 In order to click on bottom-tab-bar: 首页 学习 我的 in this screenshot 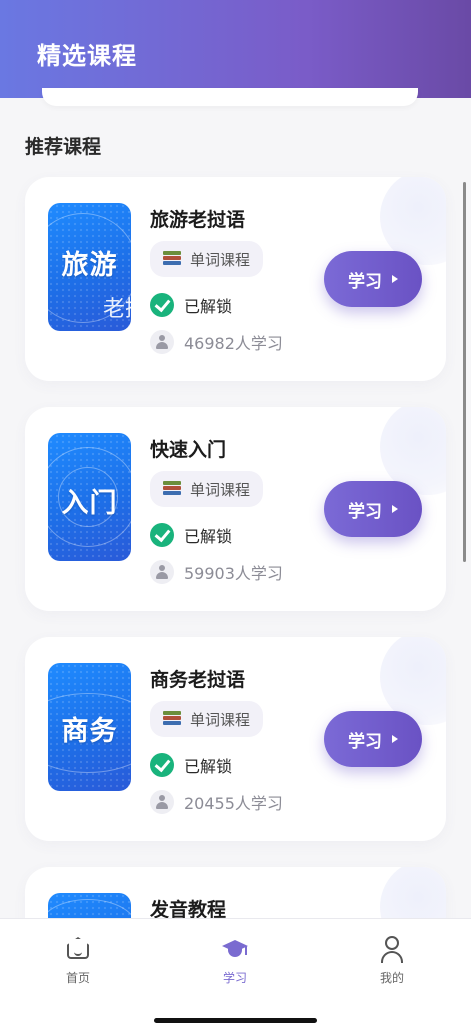, I will do `click(235, 971)`.